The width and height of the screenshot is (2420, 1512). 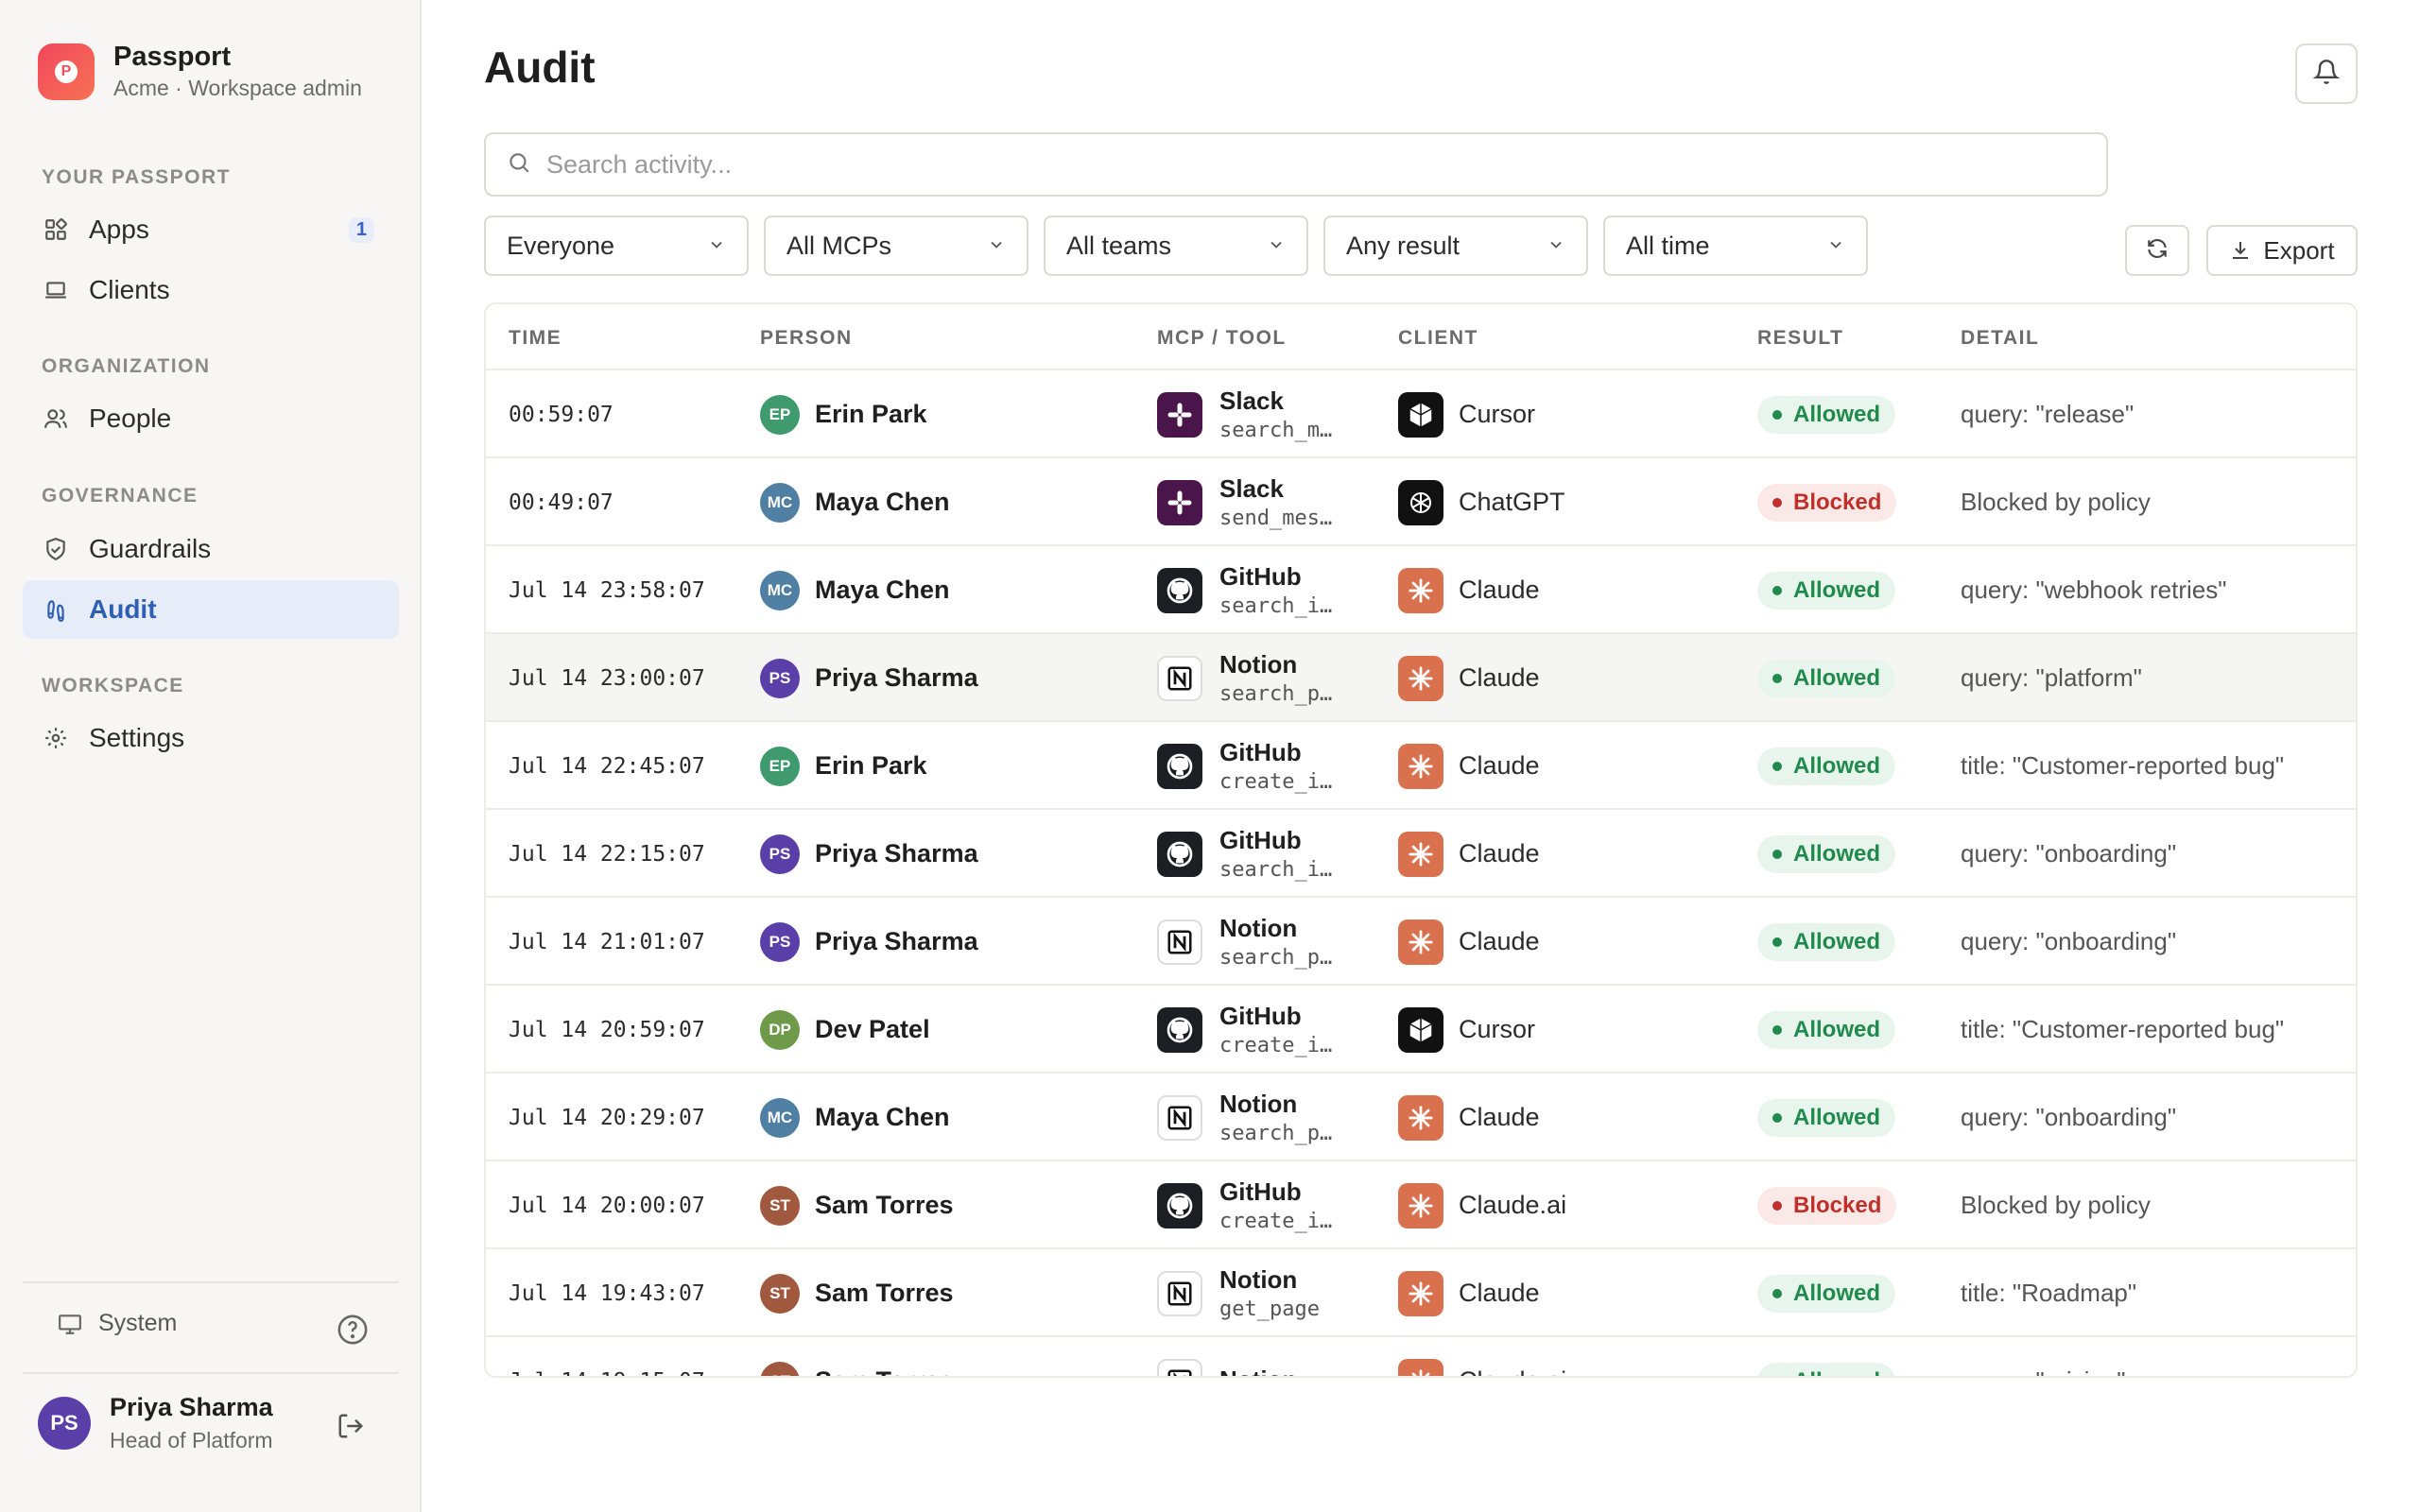 I want to click on help-icon, so click(x=353, y=1332).